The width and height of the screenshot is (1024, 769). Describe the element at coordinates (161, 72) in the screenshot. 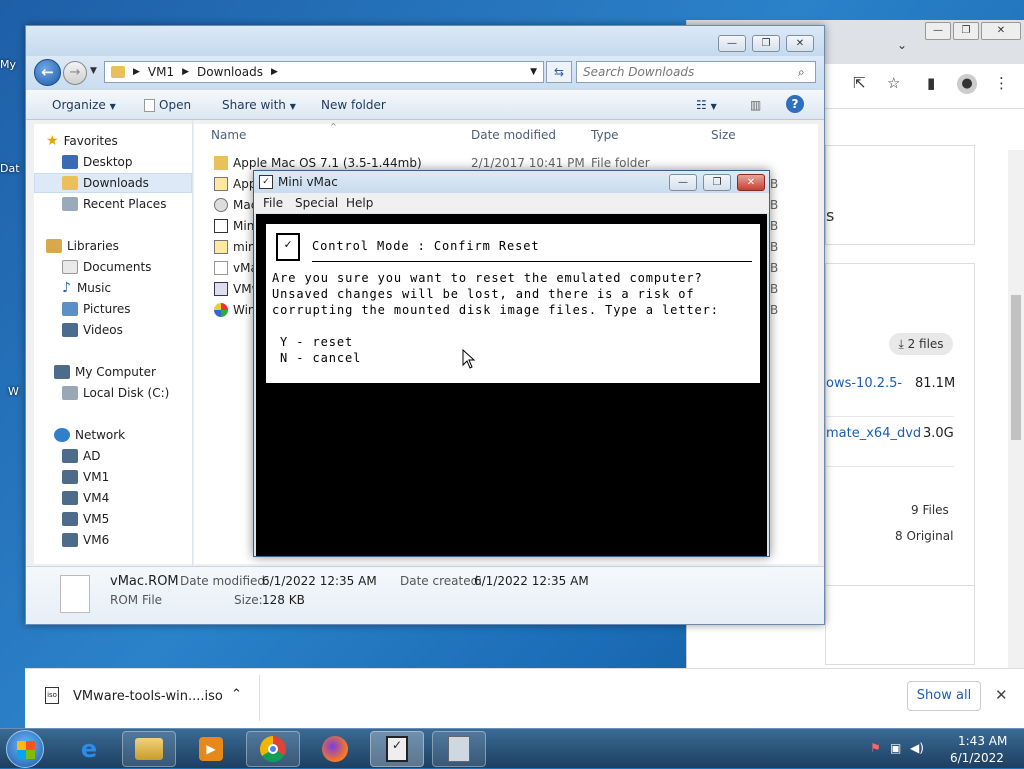

I see `breadcrumb-vm1: VM1` at that location.